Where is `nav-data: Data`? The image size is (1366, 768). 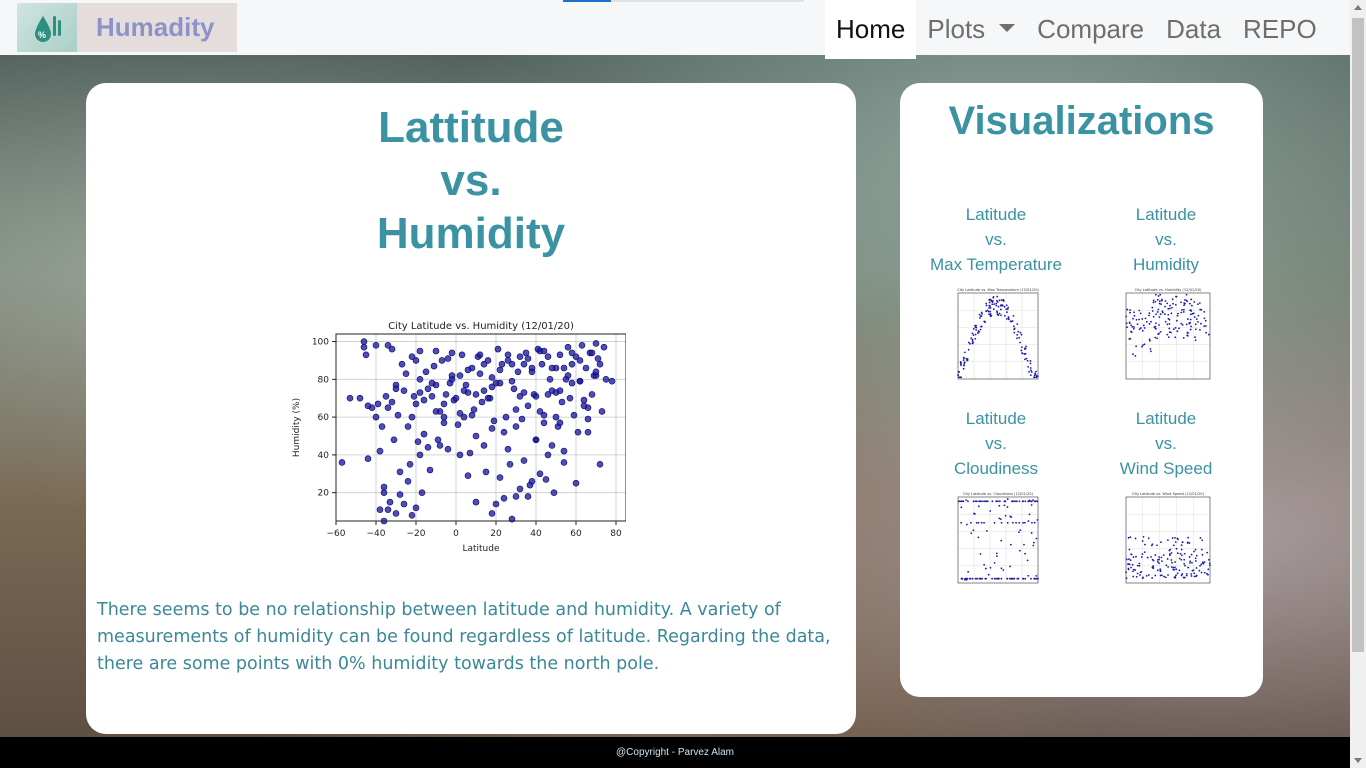
nav-data: Data is located at coordinates (1193, 29).